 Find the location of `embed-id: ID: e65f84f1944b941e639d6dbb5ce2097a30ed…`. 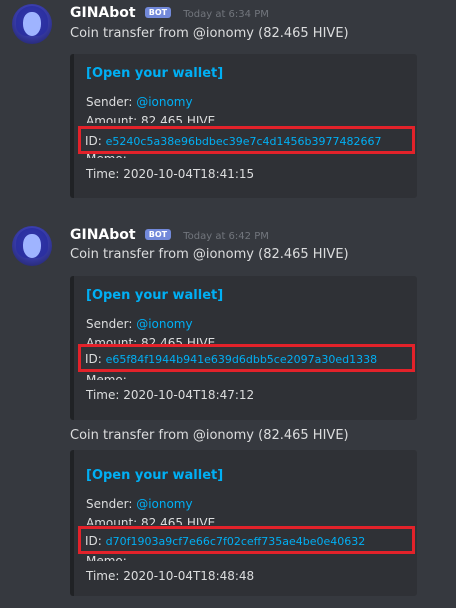

embed-id: ID: e65f84f1944b941e639d6dbb5ce2097a30ed… is located at coordinates (231, 359).